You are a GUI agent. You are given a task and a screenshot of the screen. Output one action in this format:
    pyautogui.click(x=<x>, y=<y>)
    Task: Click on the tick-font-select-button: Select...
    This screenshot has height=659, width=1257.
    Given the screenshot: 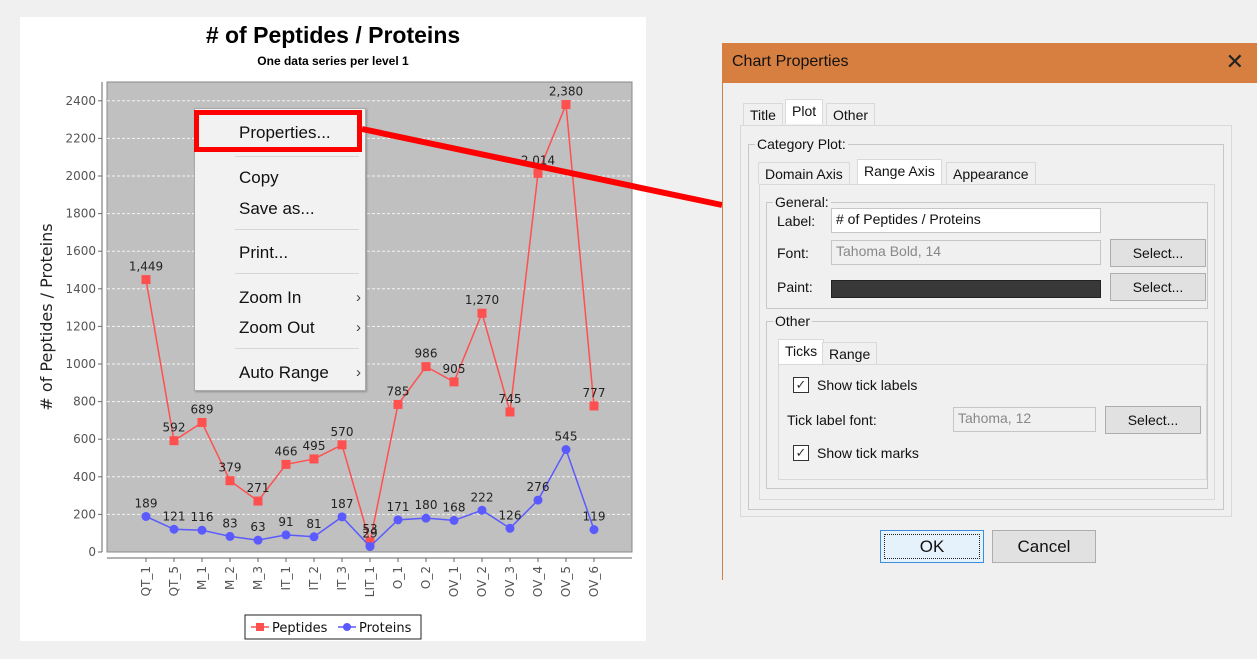 What is the action you would take?
    pyautogui.click(x=1153, y=420)
    